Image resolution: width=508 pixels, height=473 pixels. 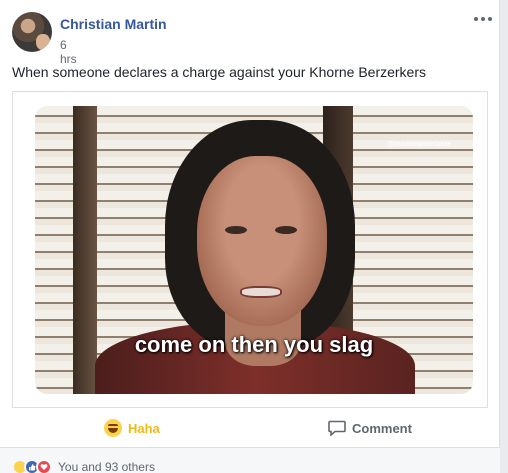 I want to click on image-eye-left, so click(x=236, y=230).